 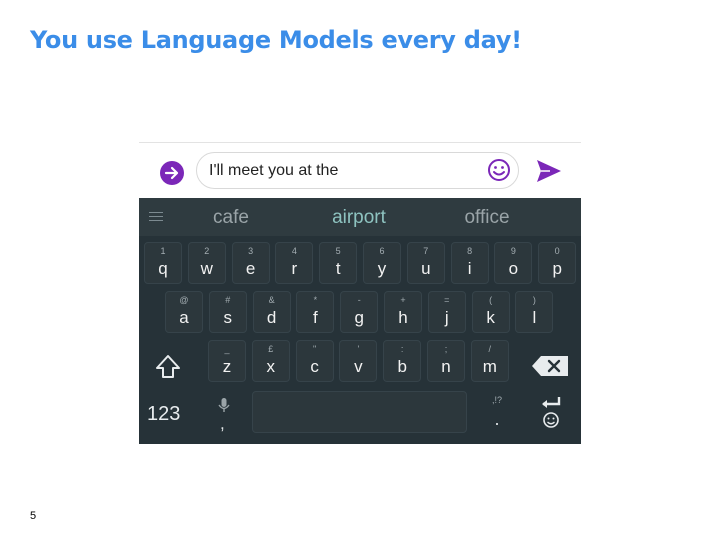 What do you see at coordinates (549, 171) in the screenshot?
I see `send-icon` at bounding box center [549, 171].